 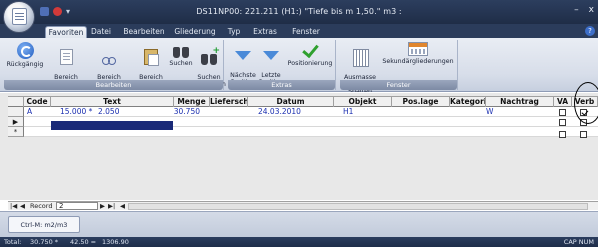 I want to click on header-poslage: Pos.lage, so click(x=421, y=102).